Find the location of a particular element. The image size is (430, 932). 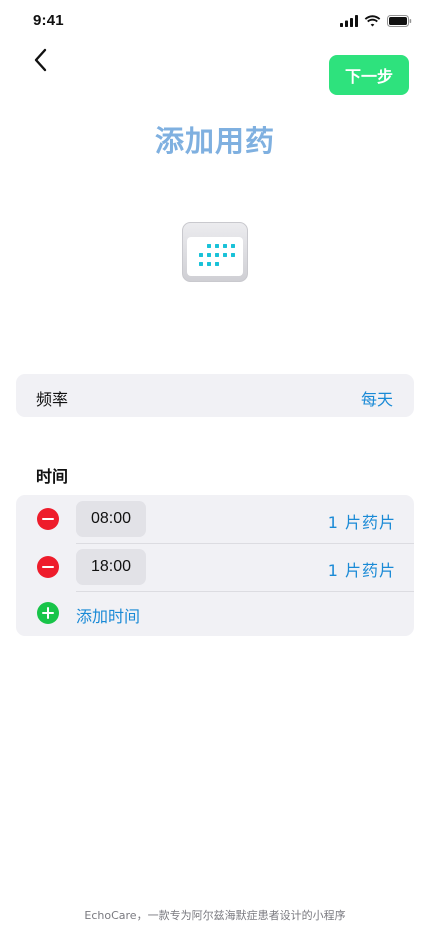

next-button: 下一步 is located at coordinates (369, 75).